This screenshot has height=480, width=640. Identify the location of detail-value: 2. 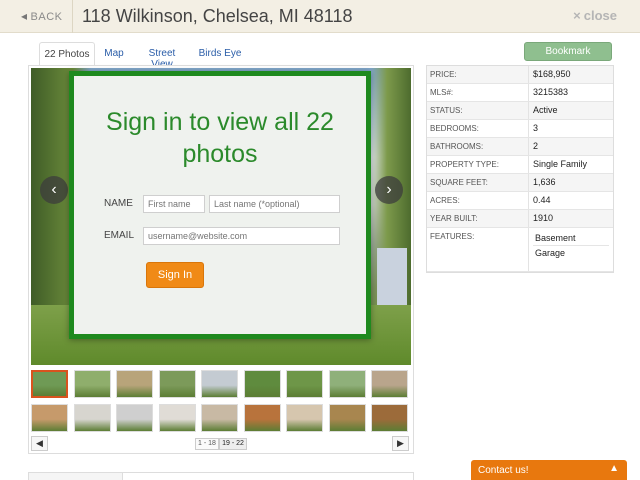
(536, 146).